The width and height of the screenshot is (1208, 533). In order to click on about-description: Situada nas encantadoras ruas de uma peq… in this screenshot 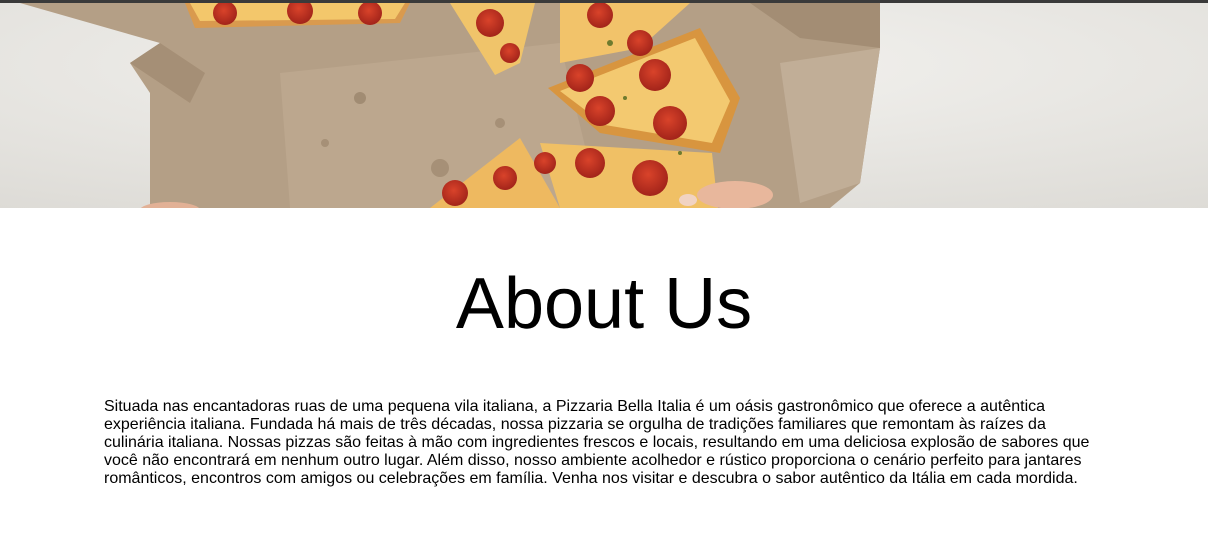, I will do `click(597, 442)`.